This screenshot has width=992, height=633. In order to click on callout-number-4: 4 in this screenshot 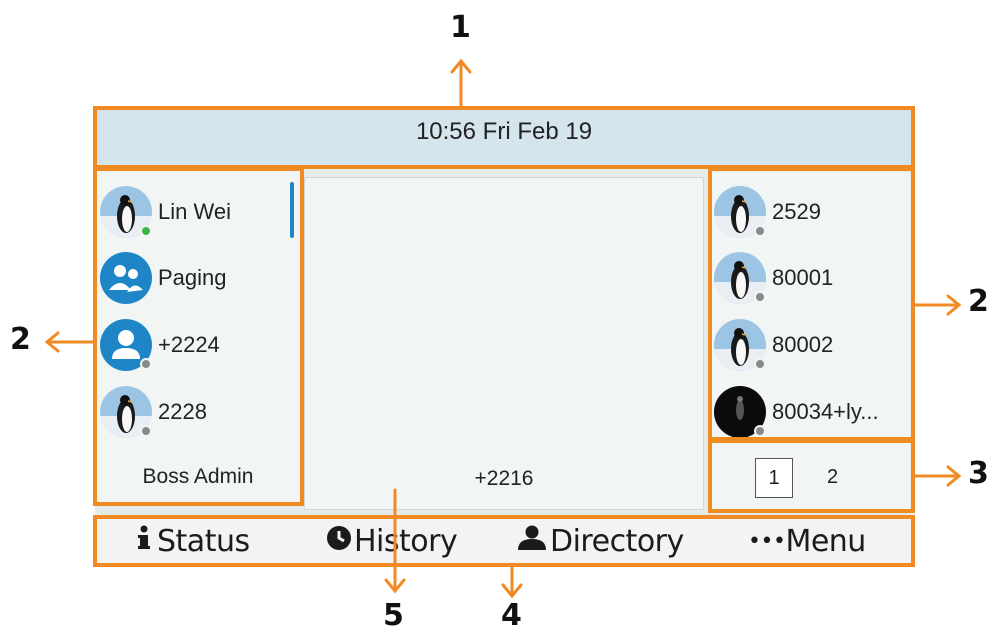, I will do `click(511, 615)`.